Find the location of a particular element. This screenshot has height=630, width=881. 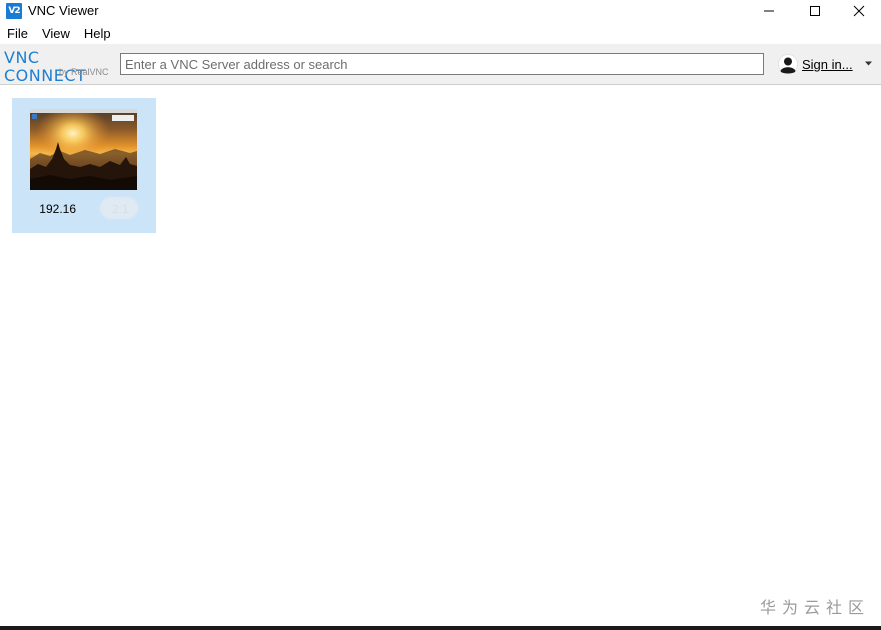

redaction-blur is located at coordinates (119, 208).